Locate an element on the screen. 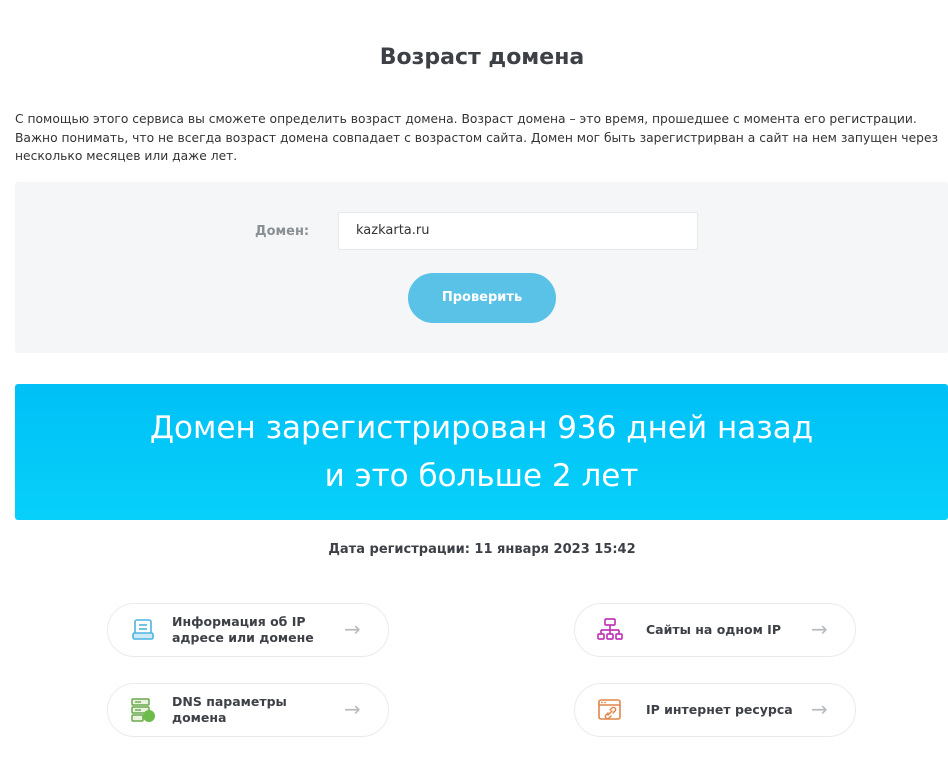  link-card-ip-resource: IP интернет ресурса → is located at coordinates (715, 710).